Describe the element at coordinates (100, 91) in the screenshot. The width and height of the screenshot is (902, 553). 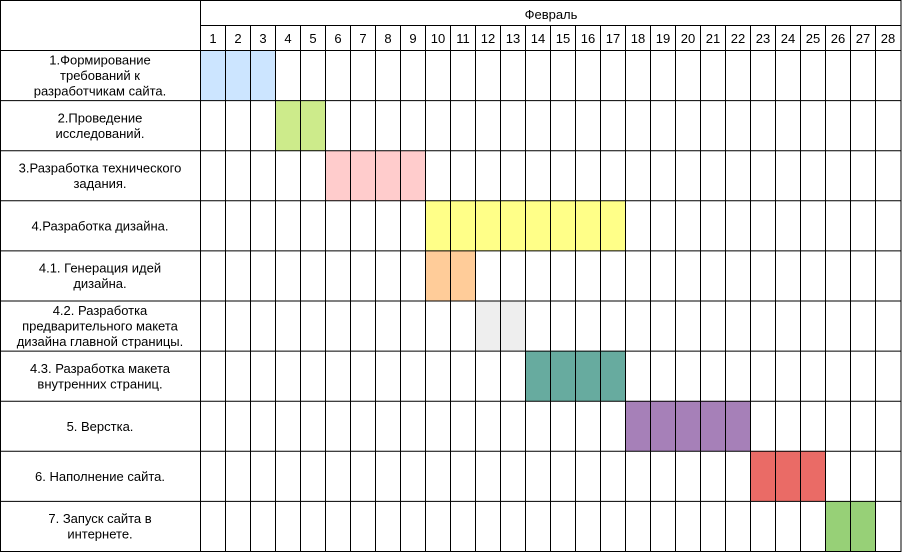
I see `task-label-line: разработчикам сайта.` at that location.